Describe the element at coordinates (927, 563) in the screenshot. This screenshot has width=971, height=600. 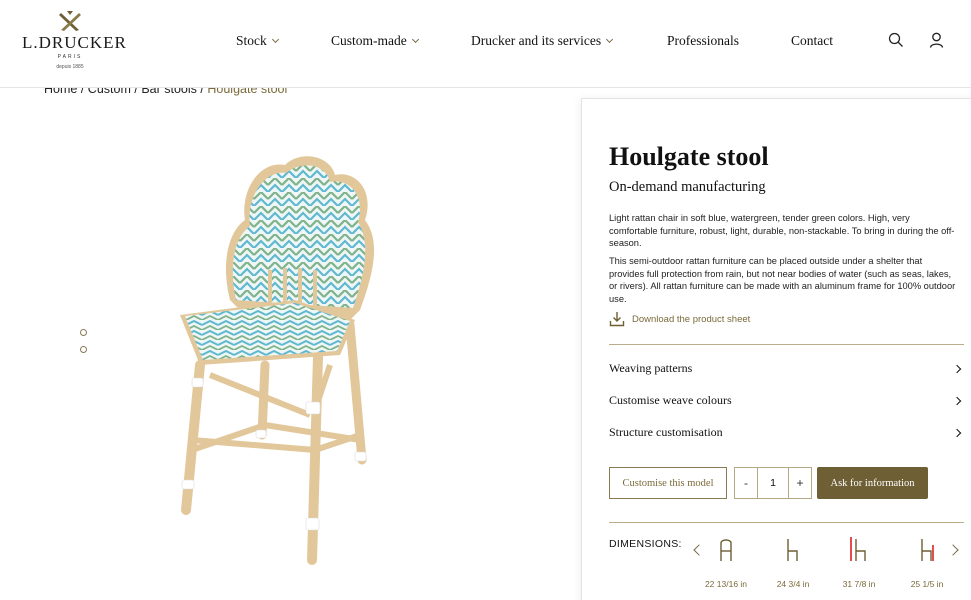
I see `dimension-item: 25 1/5 in` at that location.